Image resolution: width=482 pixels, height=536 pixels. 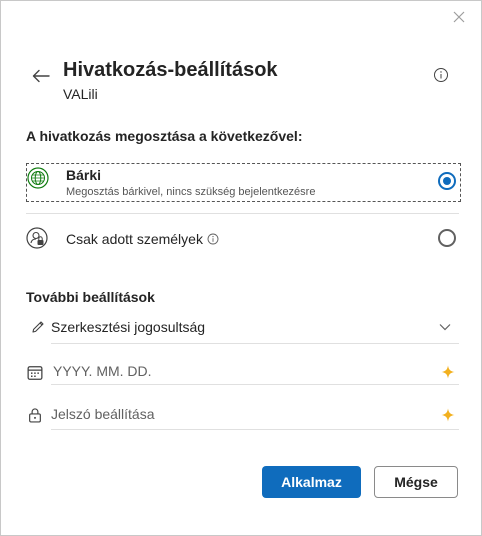 I want to click on dialog-subtitle: VALili, so click(x=80, y=94).